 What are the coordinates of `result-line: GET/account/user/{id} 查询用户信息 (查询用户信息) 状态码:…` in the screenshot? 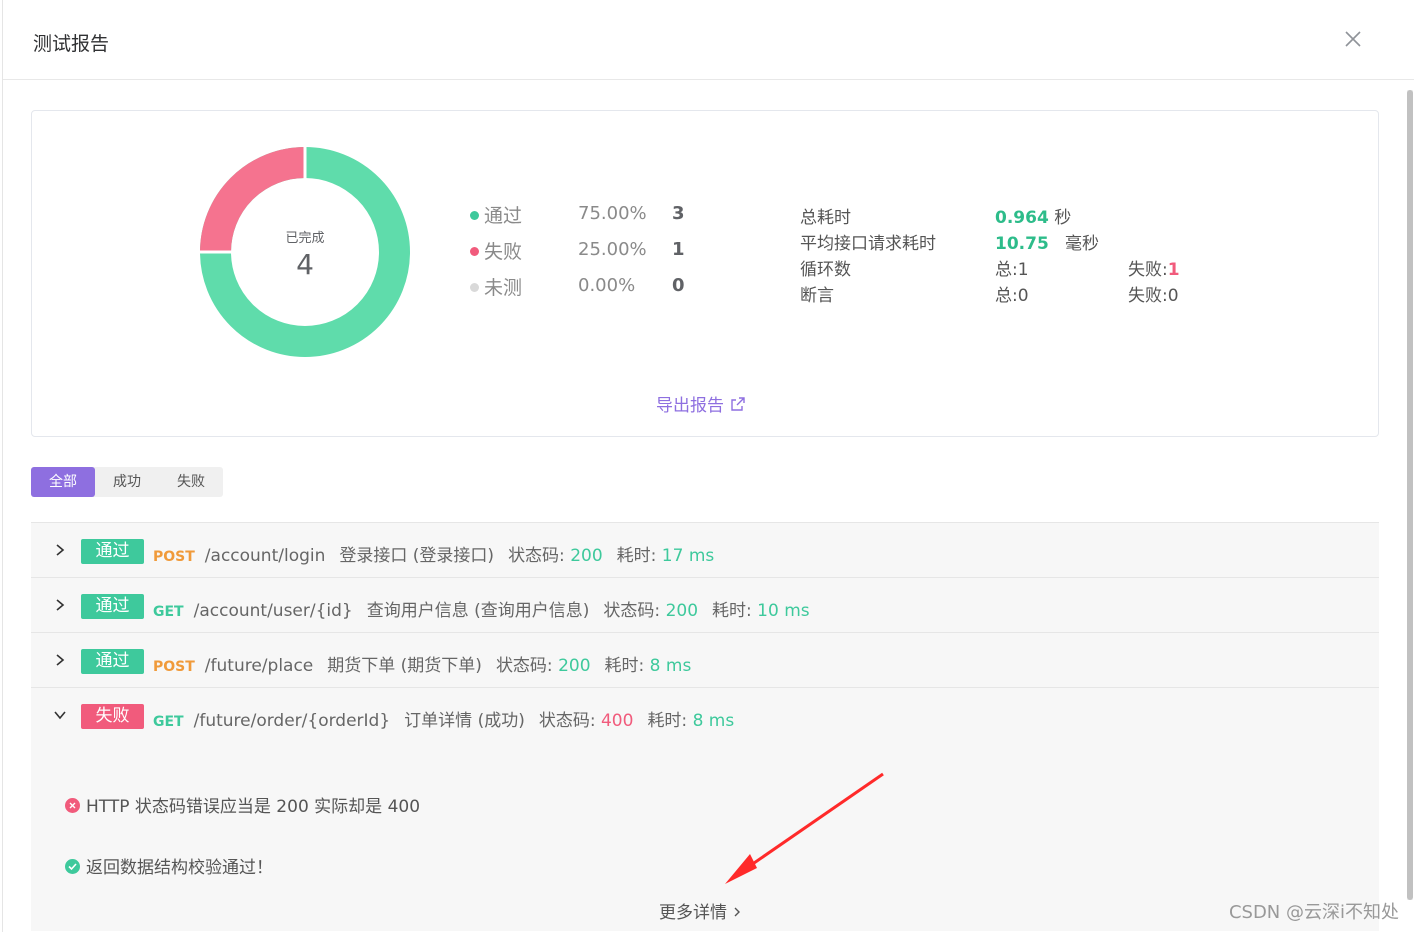 It's located at (481, 608).